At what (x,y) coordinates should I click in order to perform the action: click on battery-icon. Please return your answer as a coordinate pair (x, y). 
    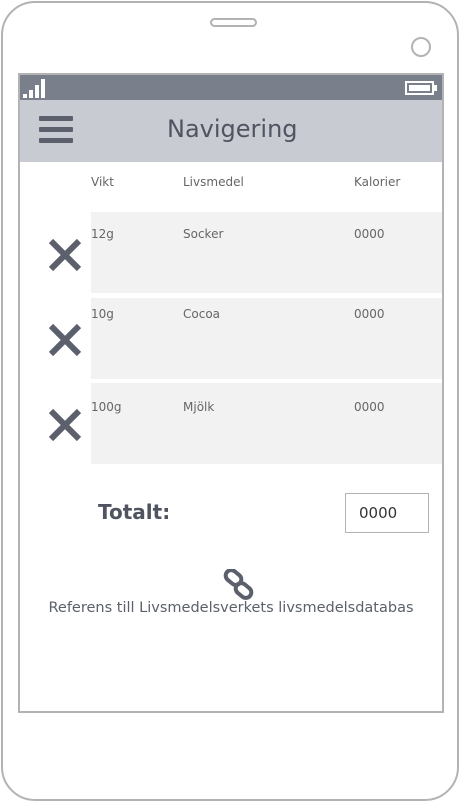
    Looking at the image, I should click on (421, 88).